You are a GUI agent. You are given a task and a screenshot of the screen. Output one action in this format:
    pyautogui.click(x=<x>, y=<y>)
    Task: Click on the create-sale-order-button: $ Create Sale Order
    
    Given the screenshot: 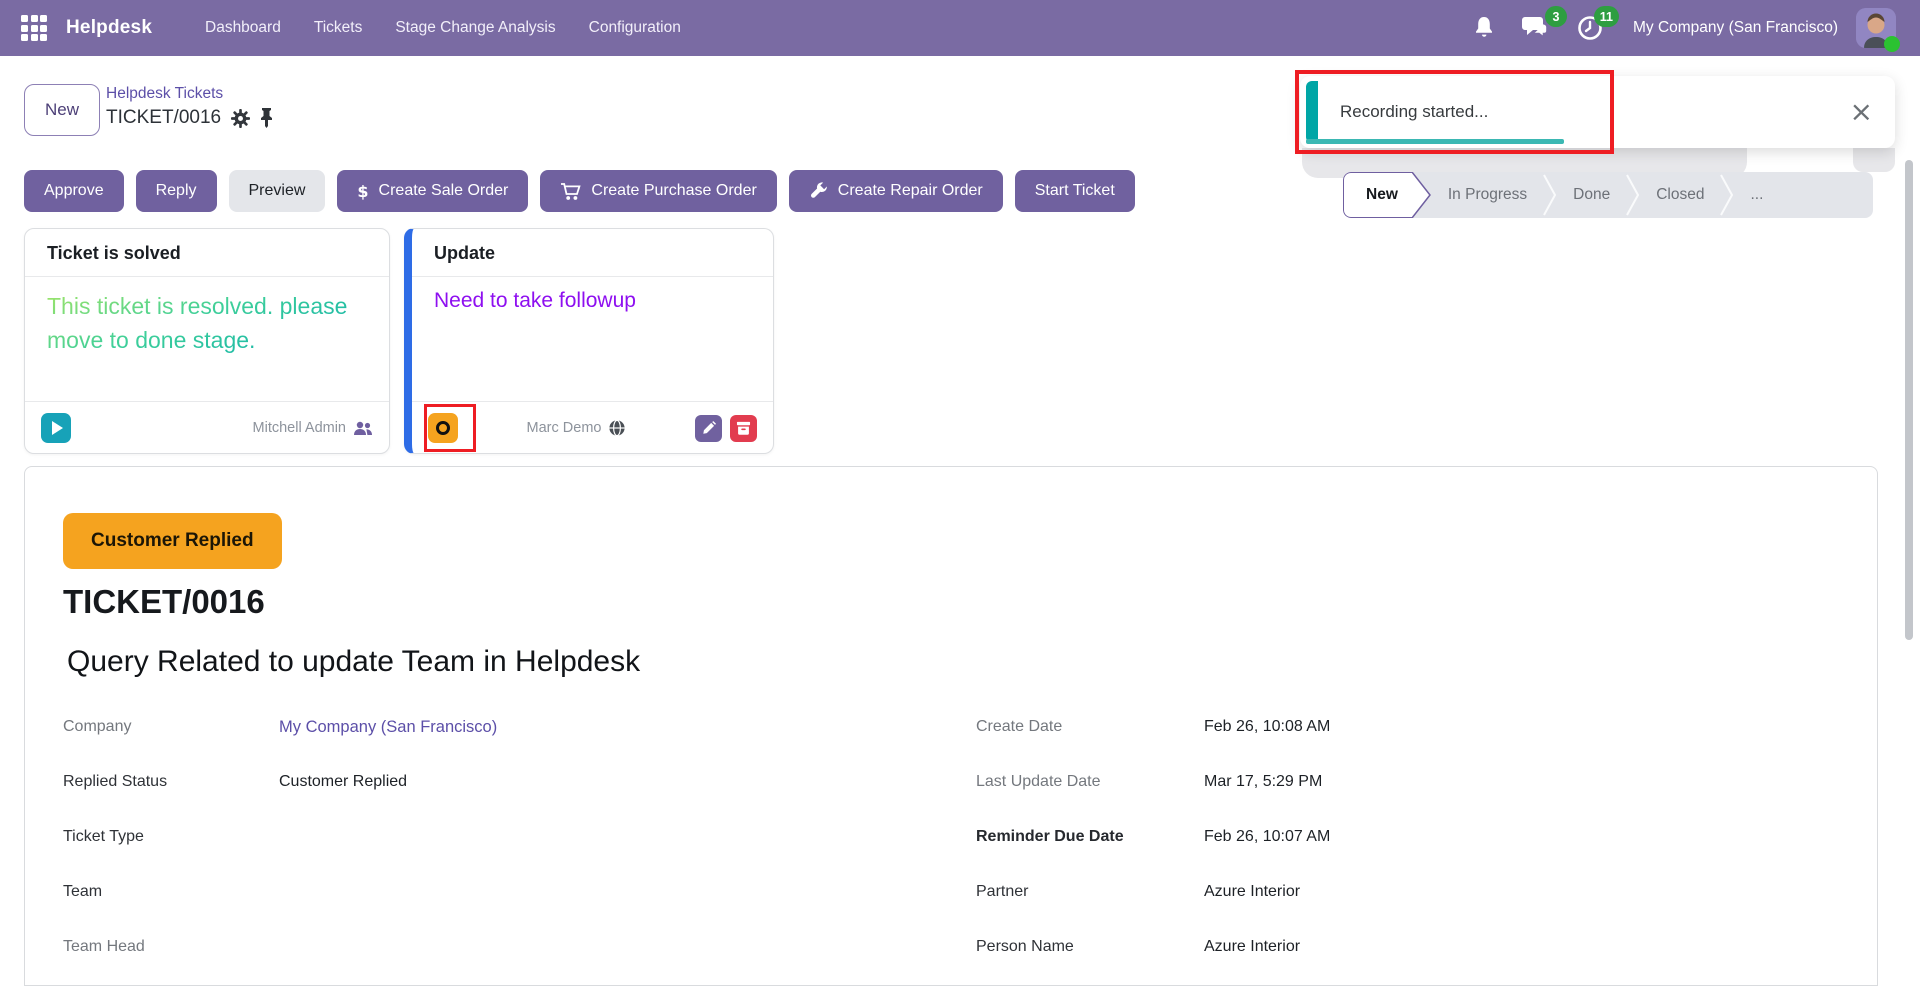 What is the action you would take?
    pyautogui.click(x=433, y=191)
    